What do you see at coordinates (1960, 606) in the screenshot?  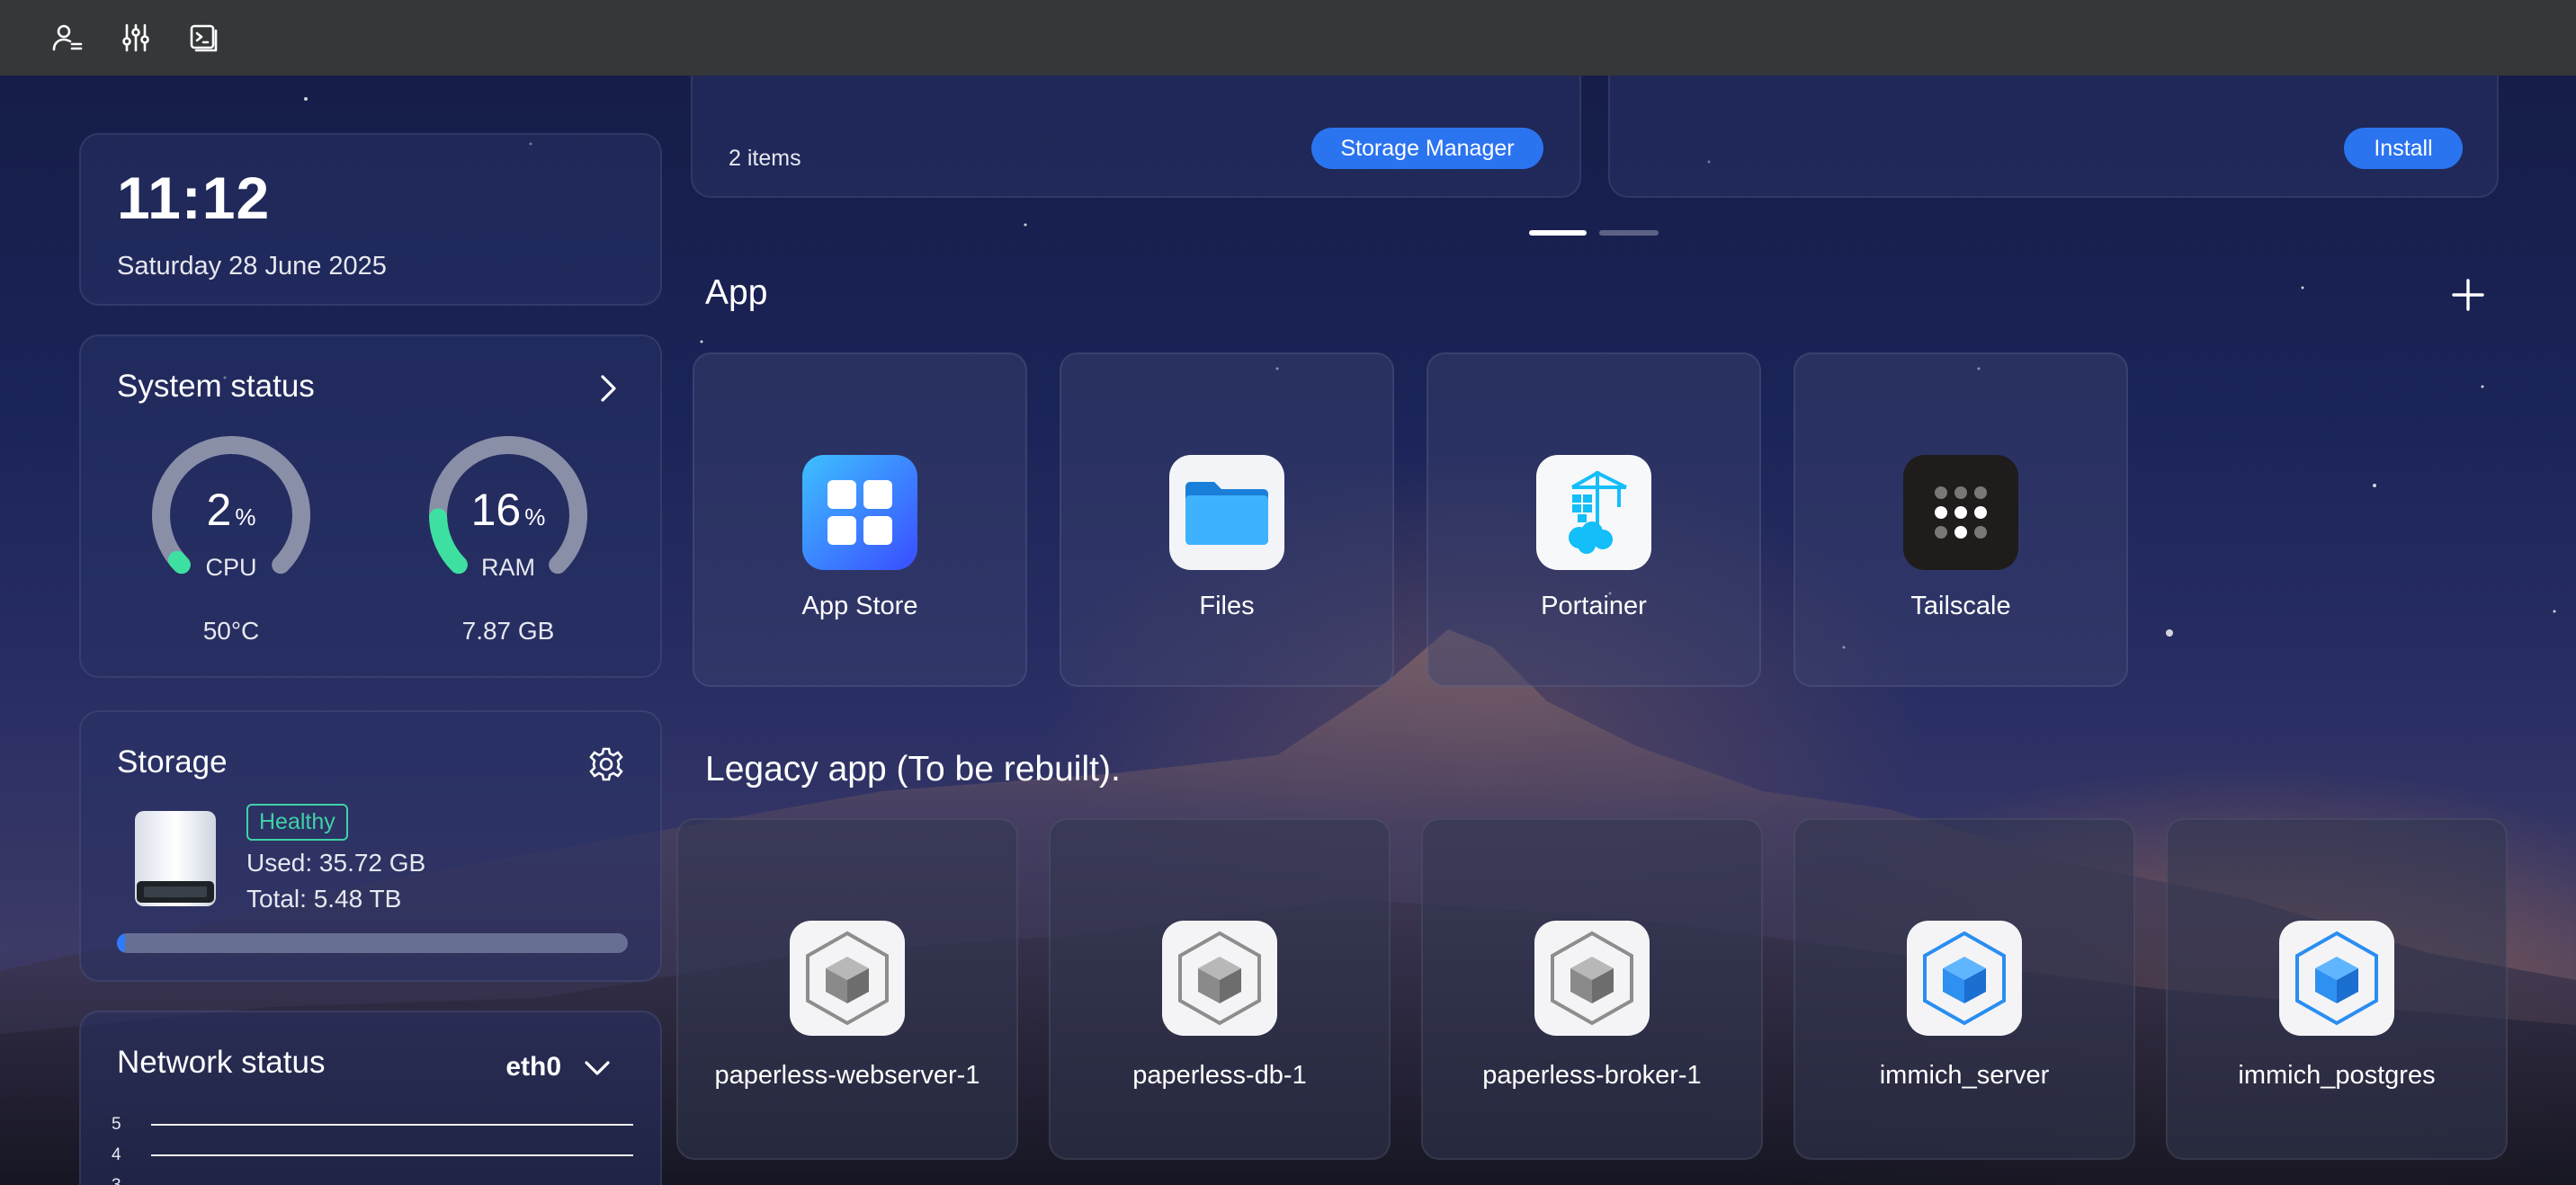 I see `app-label: Tailscale` at bounding box center [1960, 606].